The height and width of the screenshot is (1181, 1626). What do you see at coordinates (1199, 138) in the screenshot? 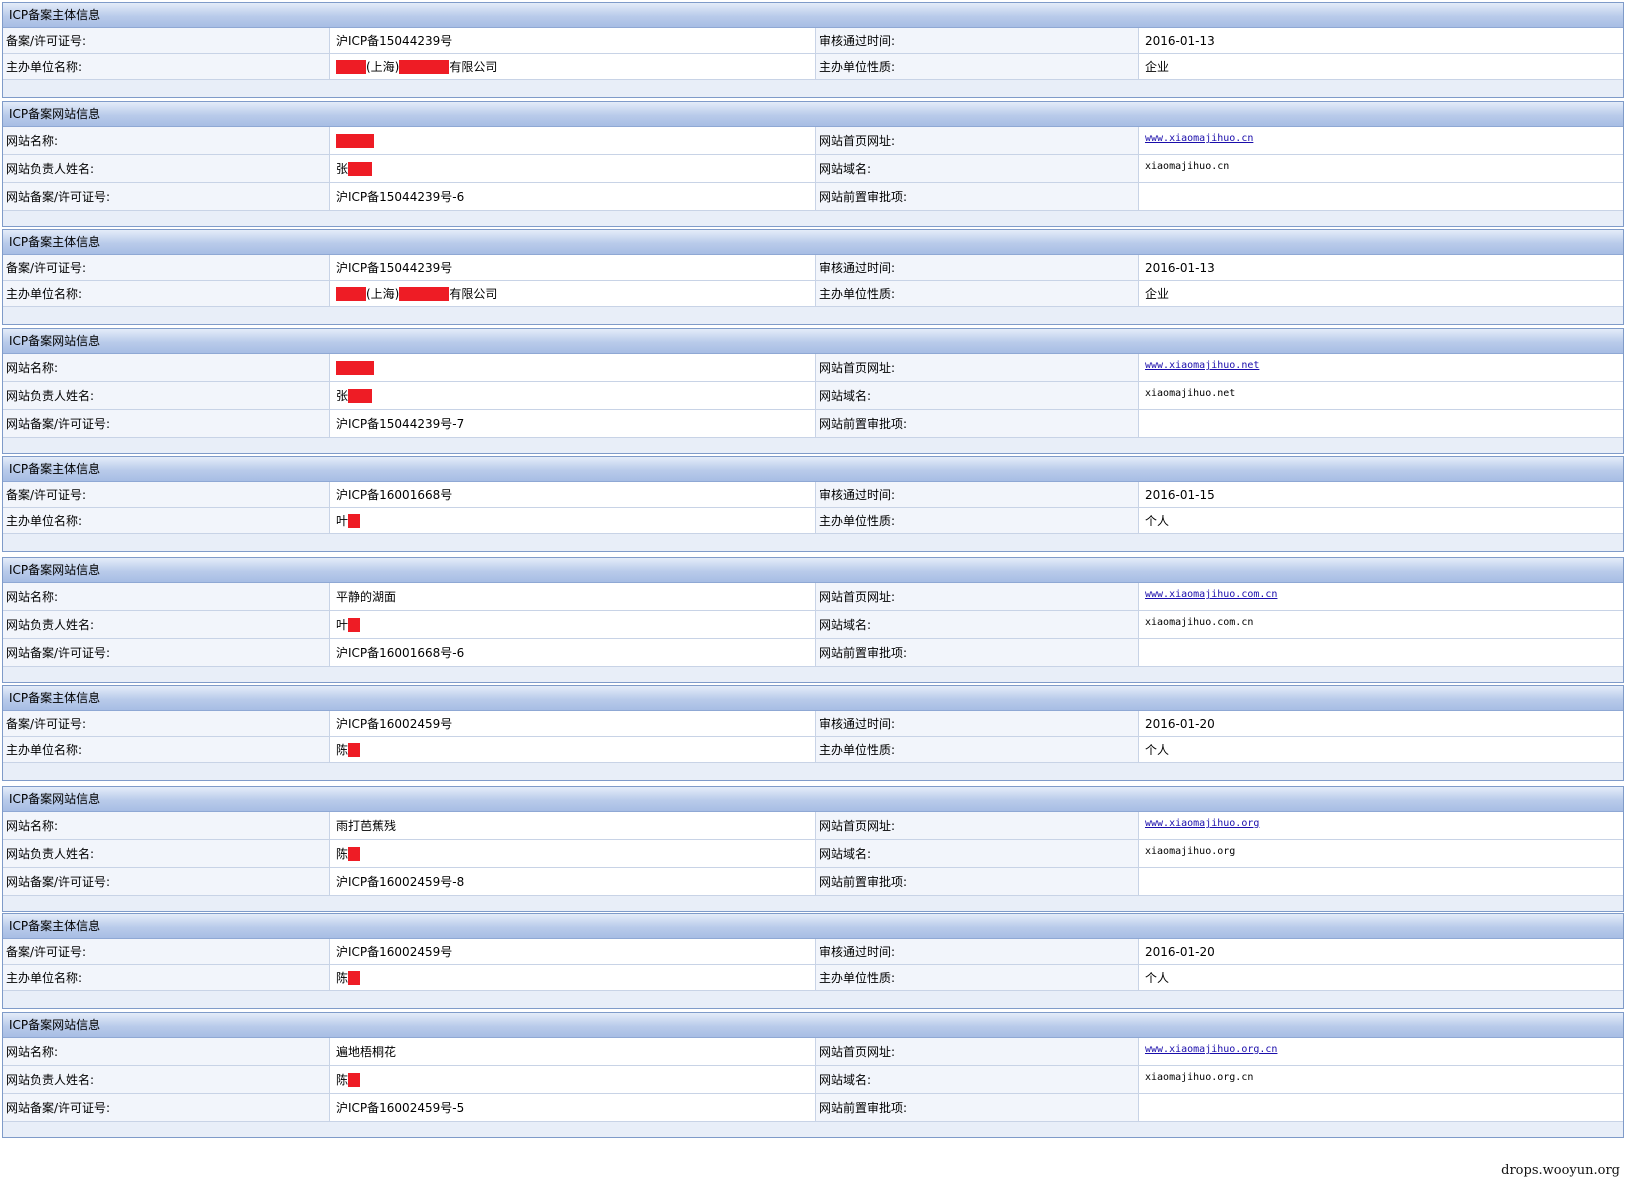
I see `homepage-url-link: www.xiaomajihuo.cn` at bounding box center [1199, 138].